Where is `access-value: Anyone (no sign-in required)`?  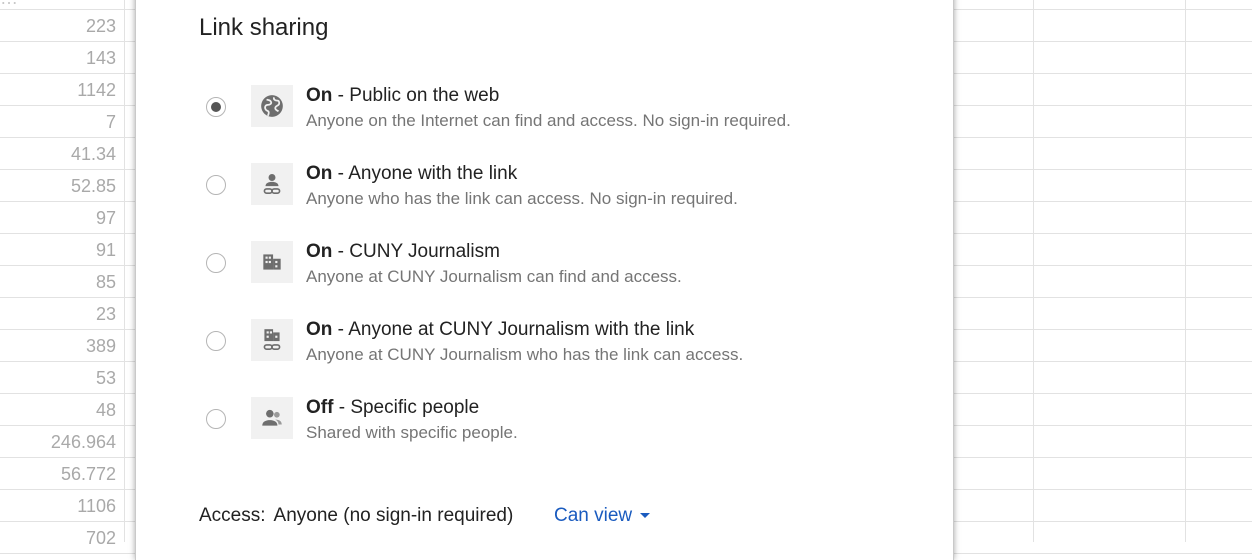 access-value: Anyone (no sign-in required) is located at coordinates (393, 515).